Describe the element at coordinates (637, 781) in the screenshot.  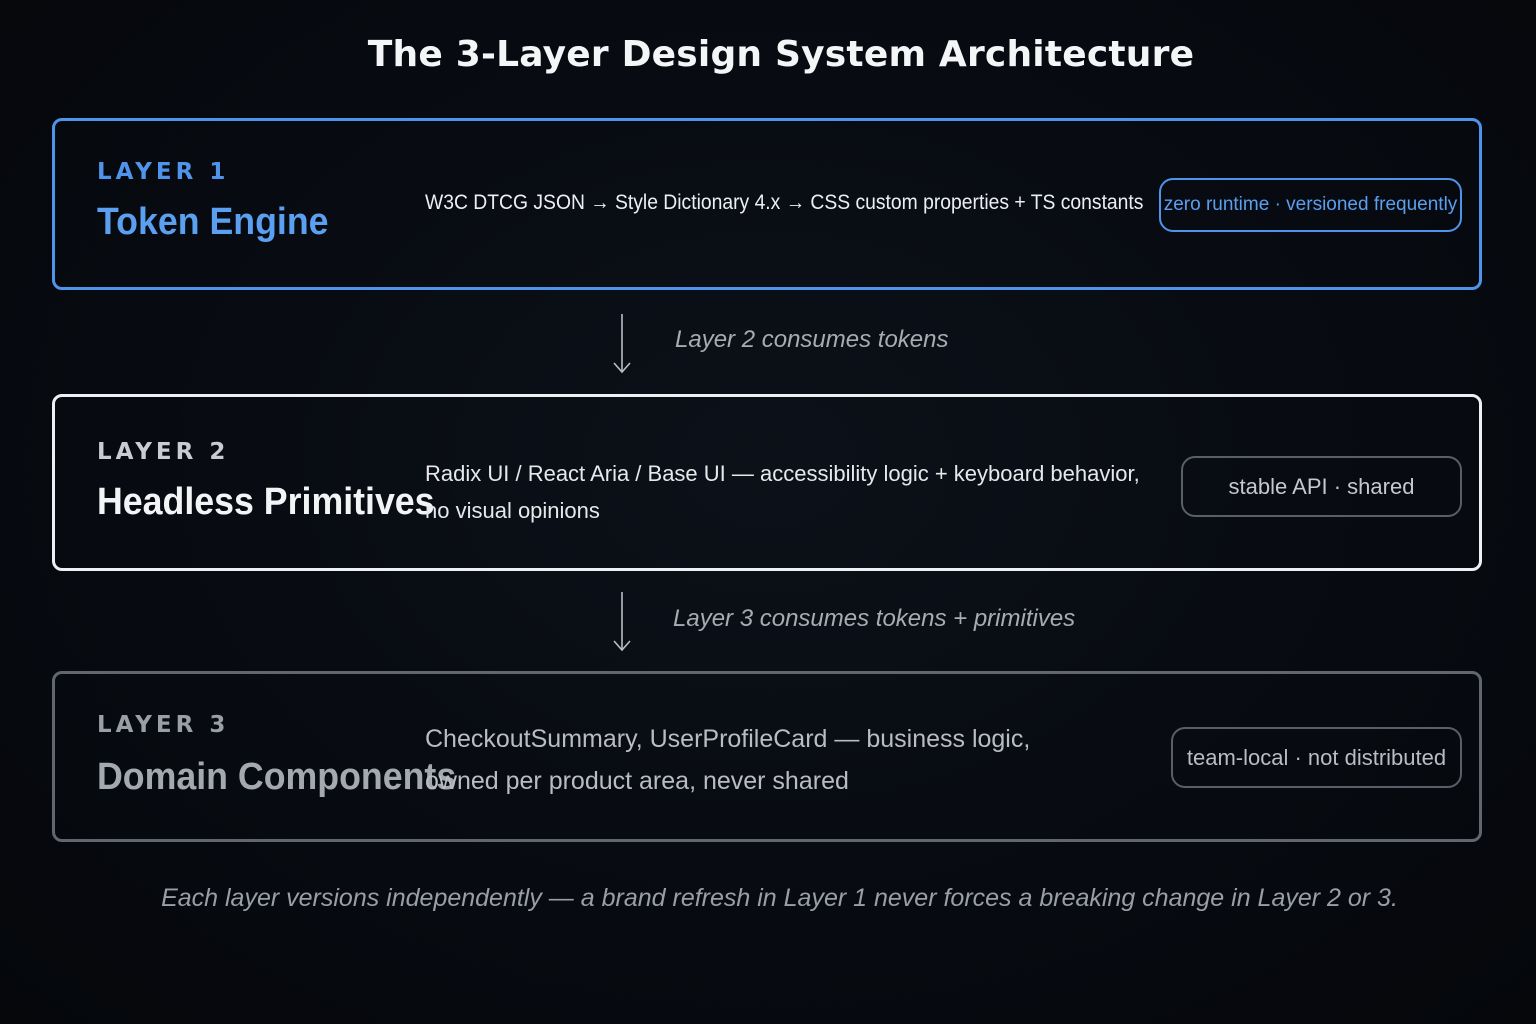
I see `layer-3-description-line: owned per product area, never shared` at that location.